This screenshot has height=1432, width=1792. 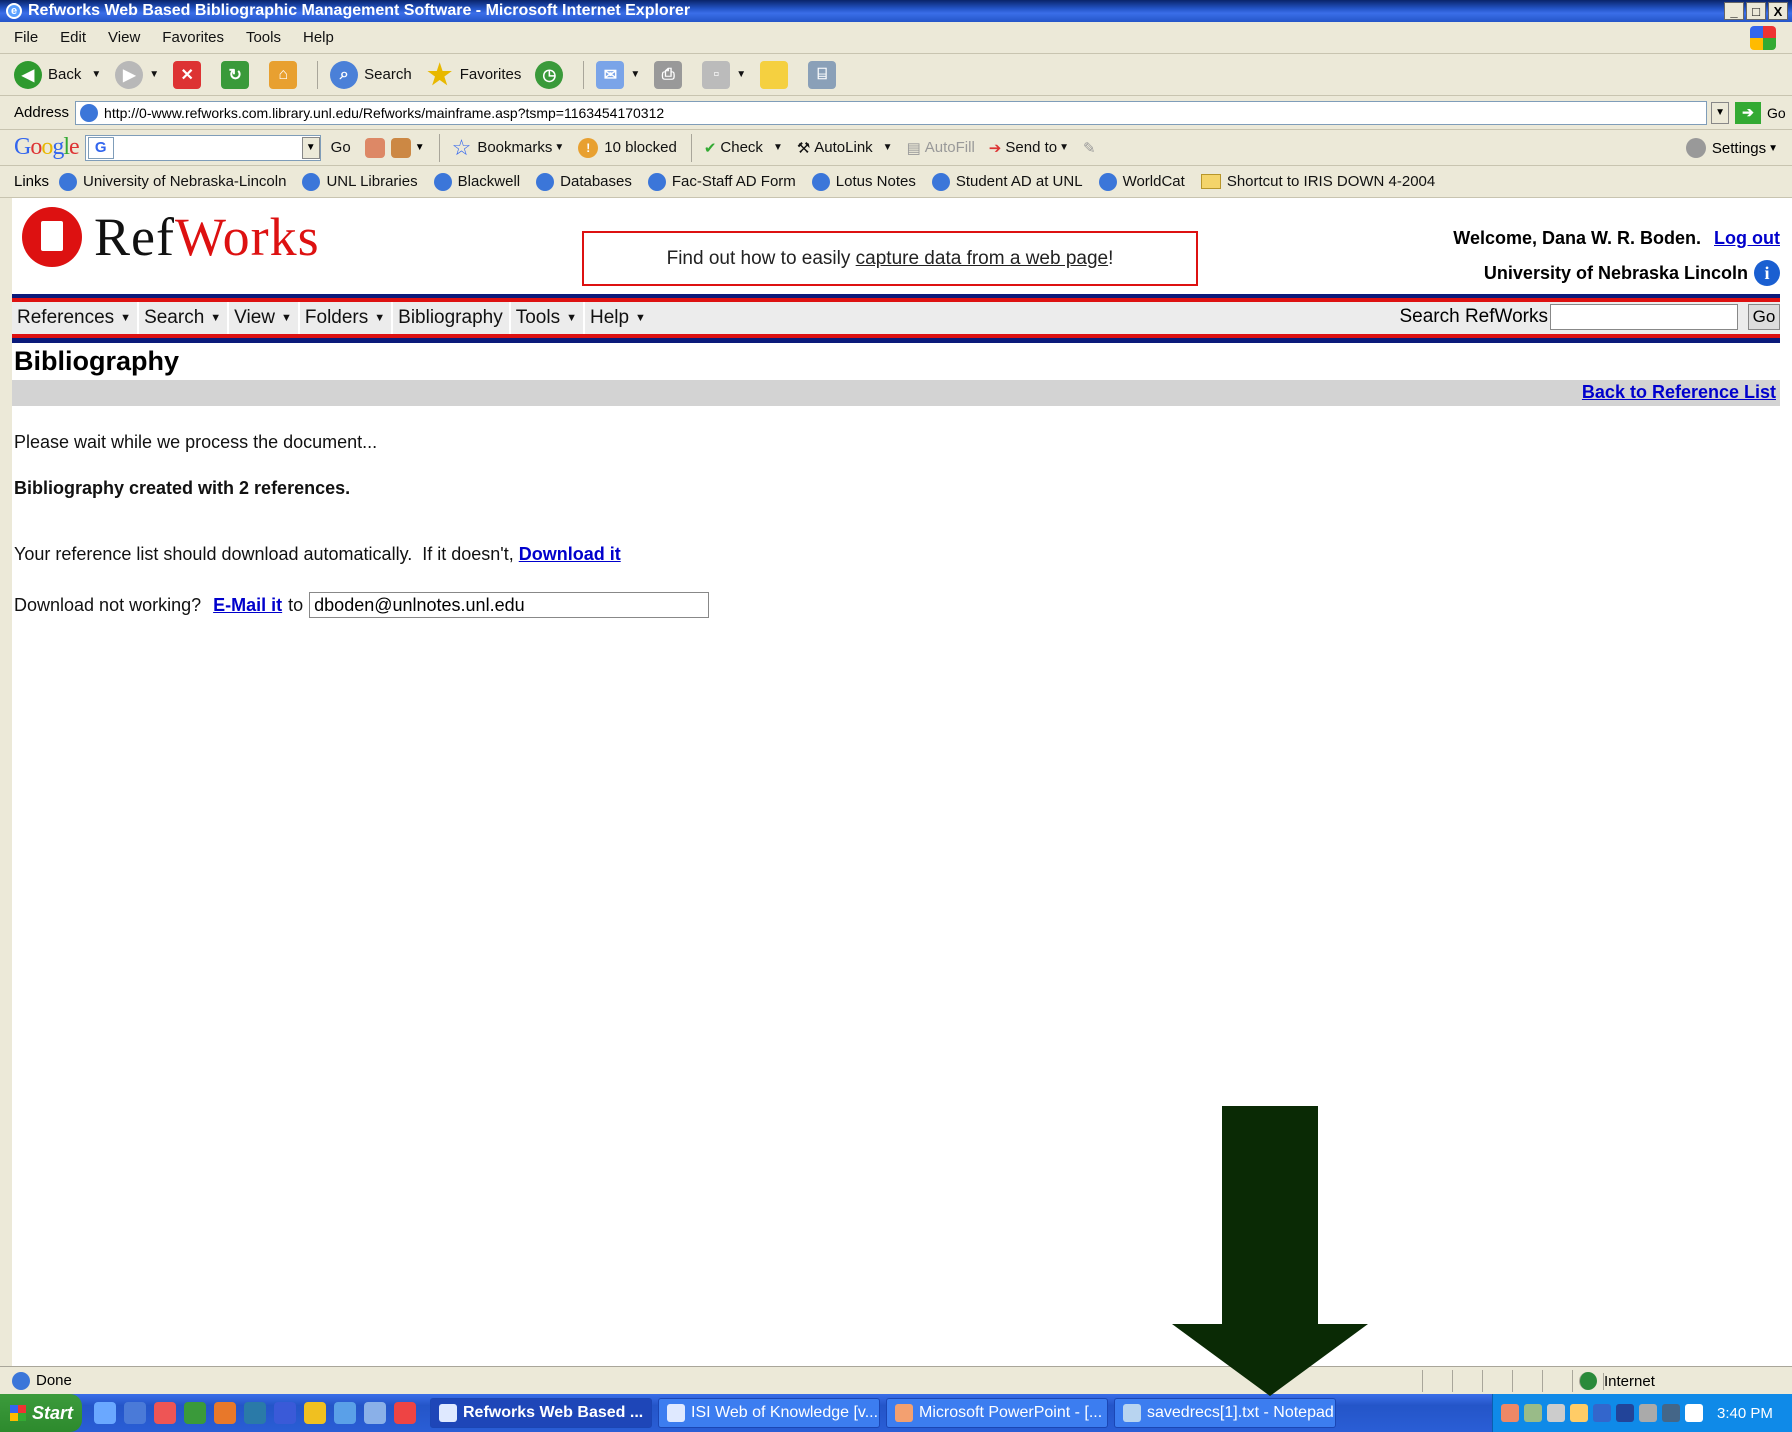 I want to click on send-to-button: ➔ Send to ▼, so click(x=1029, y=148).